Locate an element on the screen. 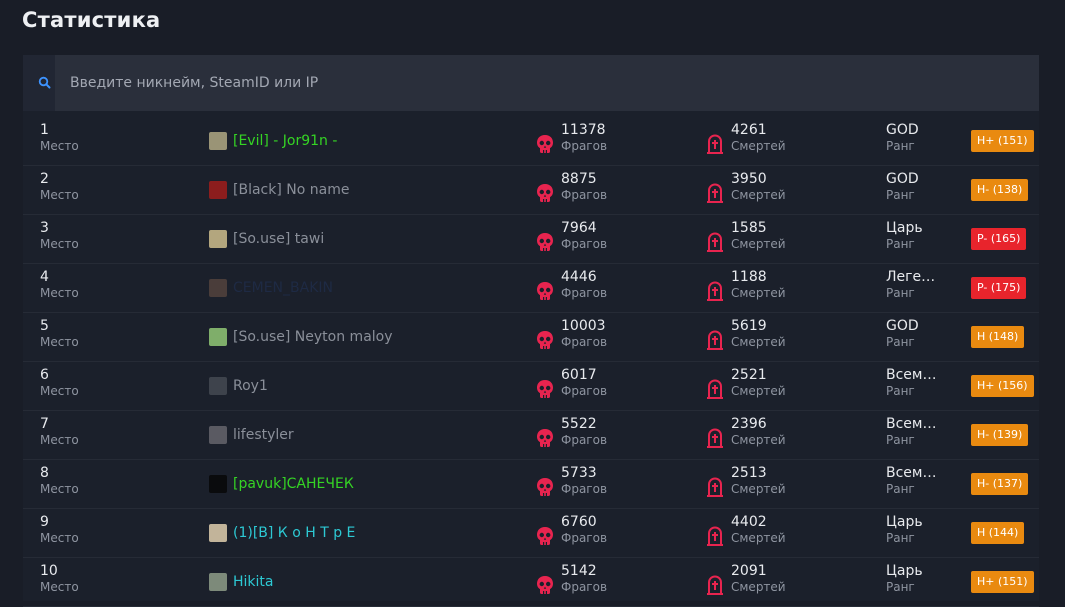  player-cell: (1)[B] К о Н Т р Е is located at coordinates (282, 533).